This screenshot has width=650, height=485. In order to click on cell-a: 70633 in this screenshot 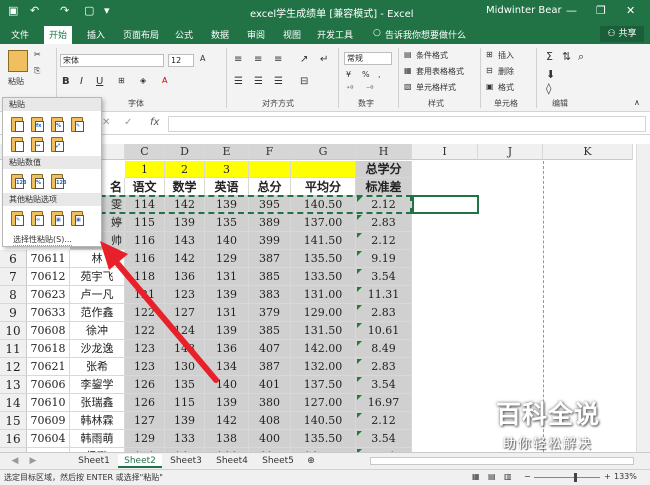, I will do `click(48, 313)`.